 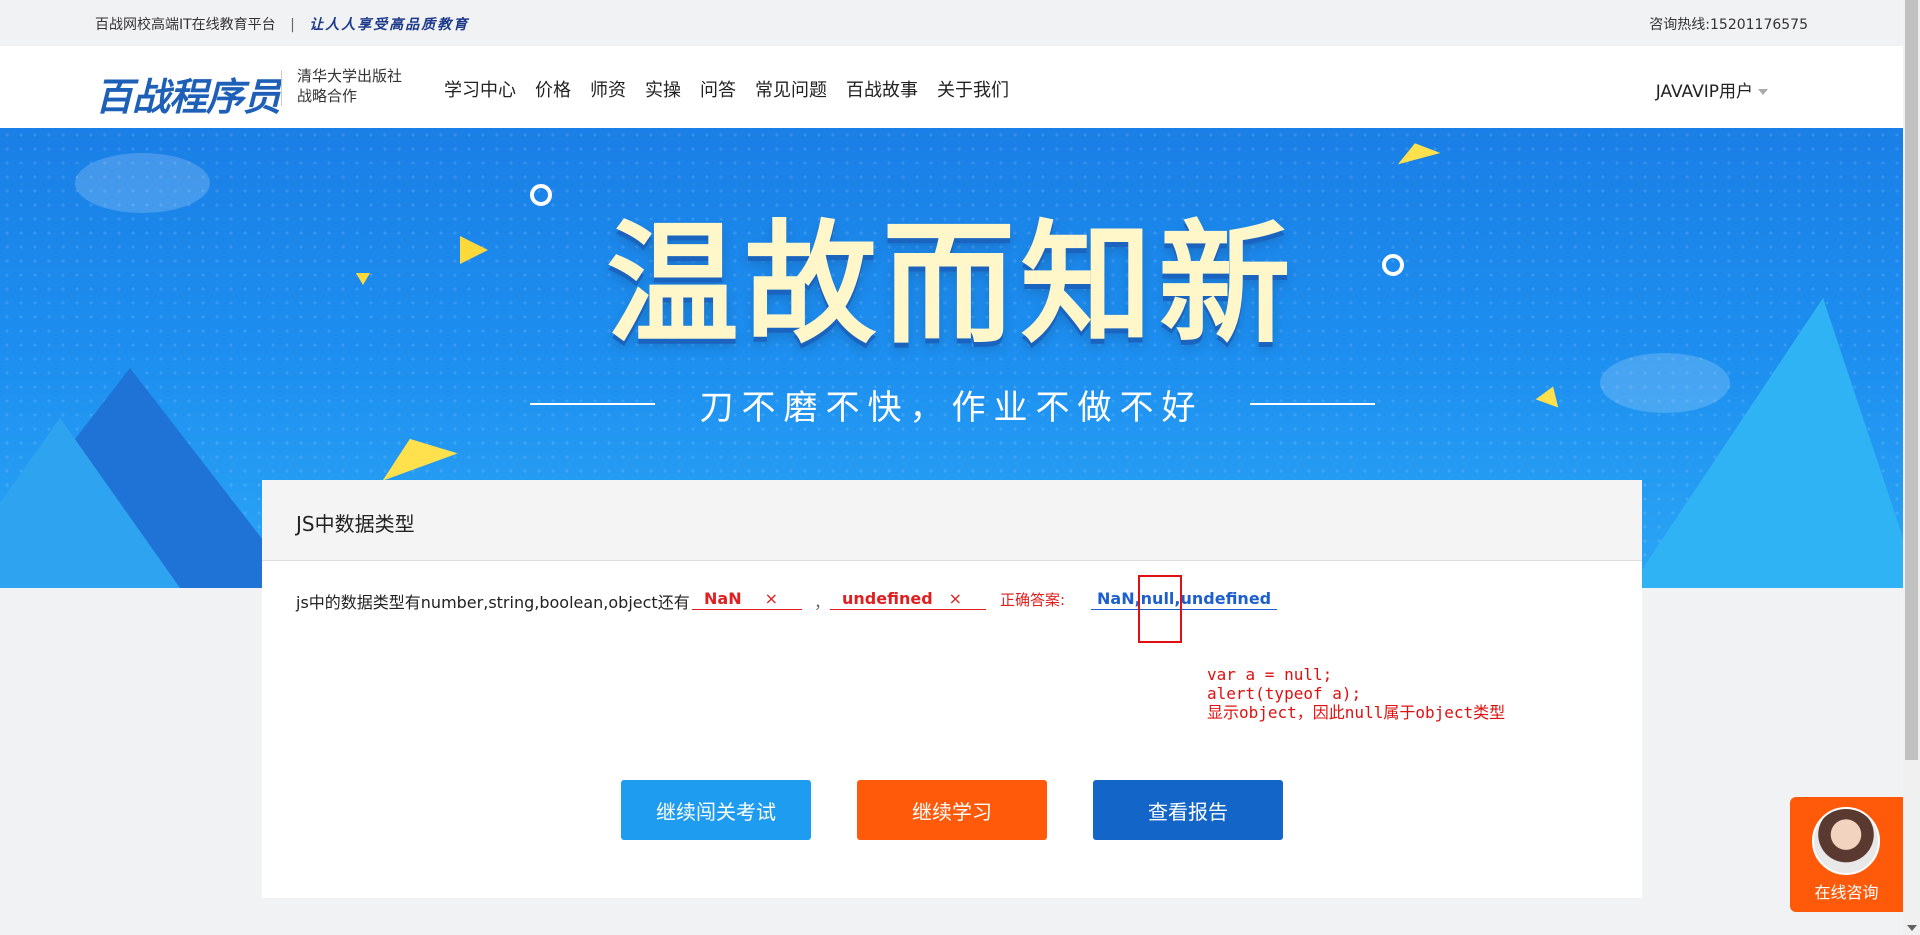 What do you see at coordinates (1270, 674) in the screenshot?
I see `note-line: var a = null;` at bounding box center [1270, 674].